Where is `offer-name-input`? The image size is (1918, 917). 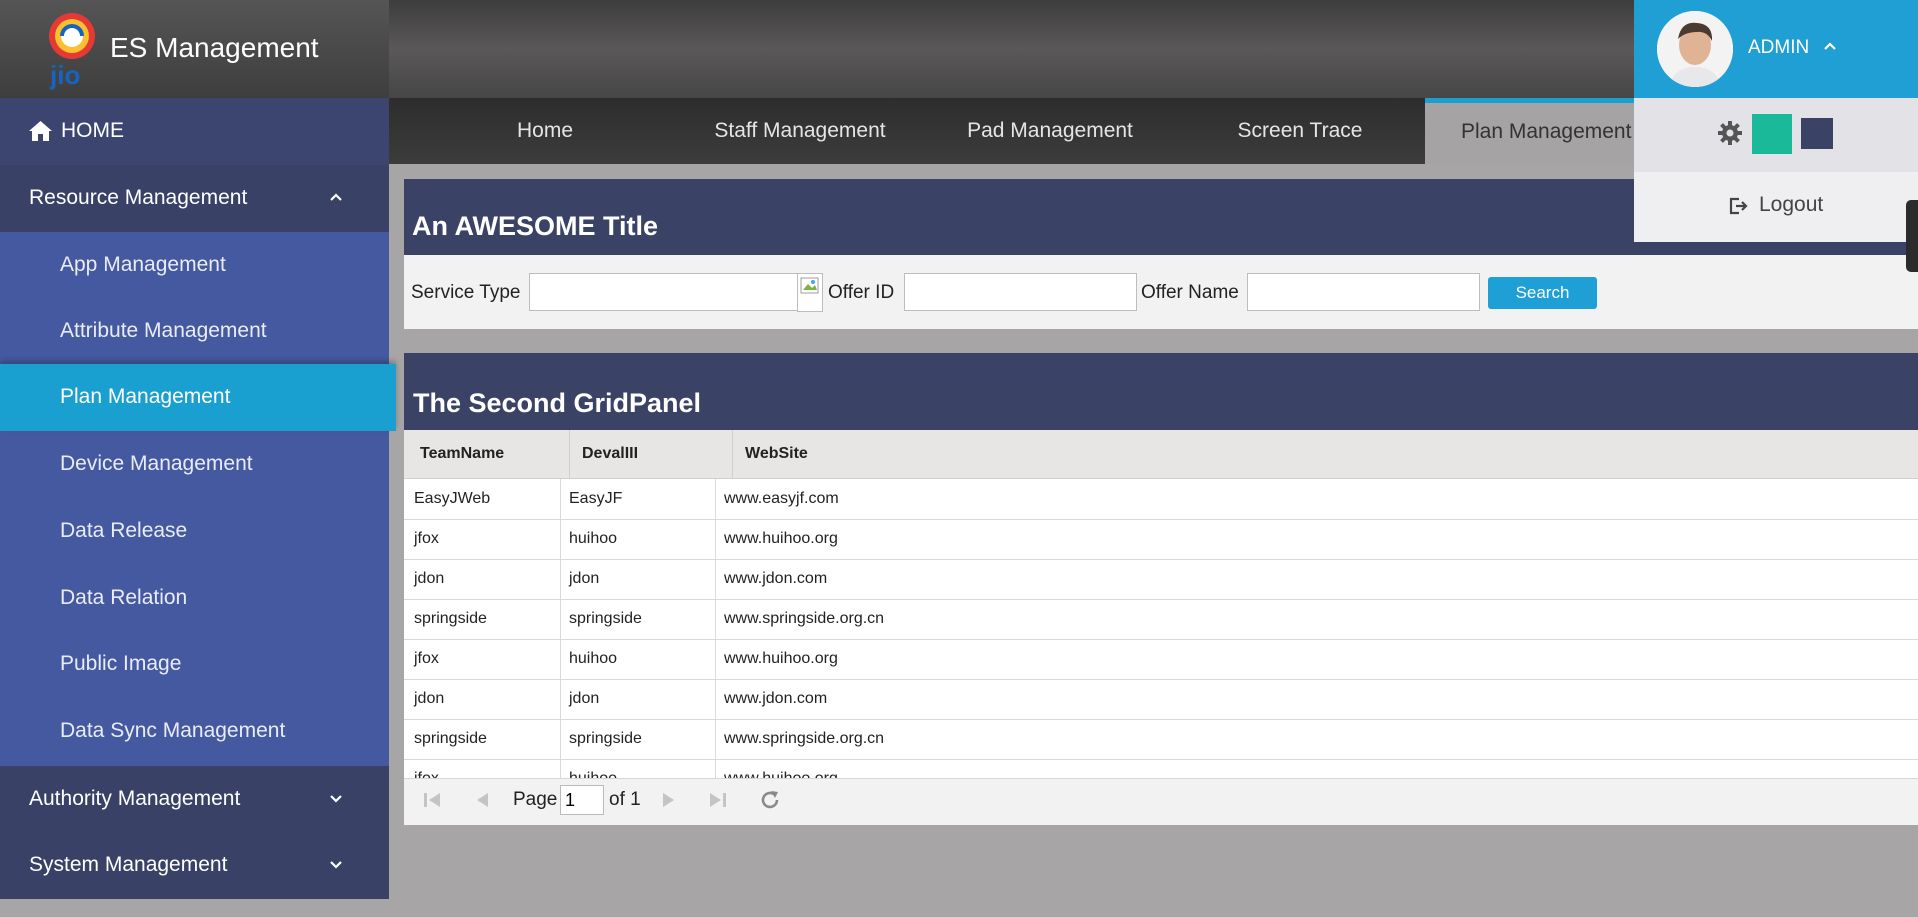
offer-name-input is located at coordinates (1363, 292).